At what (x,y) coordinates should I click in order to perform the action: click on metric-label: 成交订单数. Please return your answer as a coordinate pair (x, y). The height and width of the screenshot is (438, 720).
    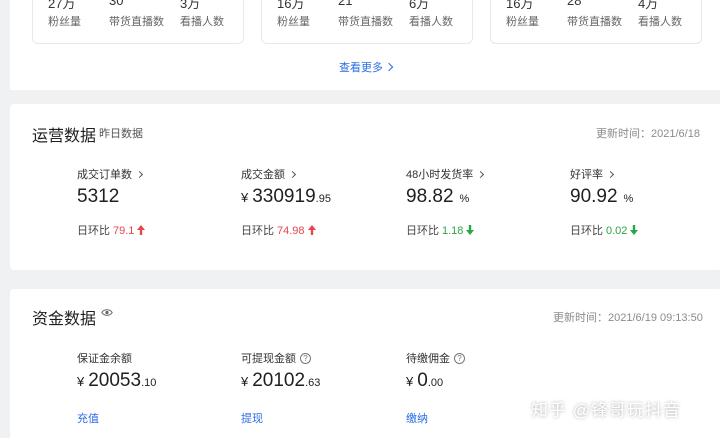
    Looking at the image, I should click on (104, 175).